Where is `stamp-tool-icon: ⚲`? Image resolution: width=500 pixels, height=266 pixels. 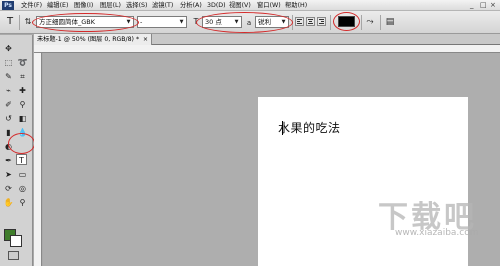
stamp-tool-icon: ⚲ is located at coordinates (22, 104).